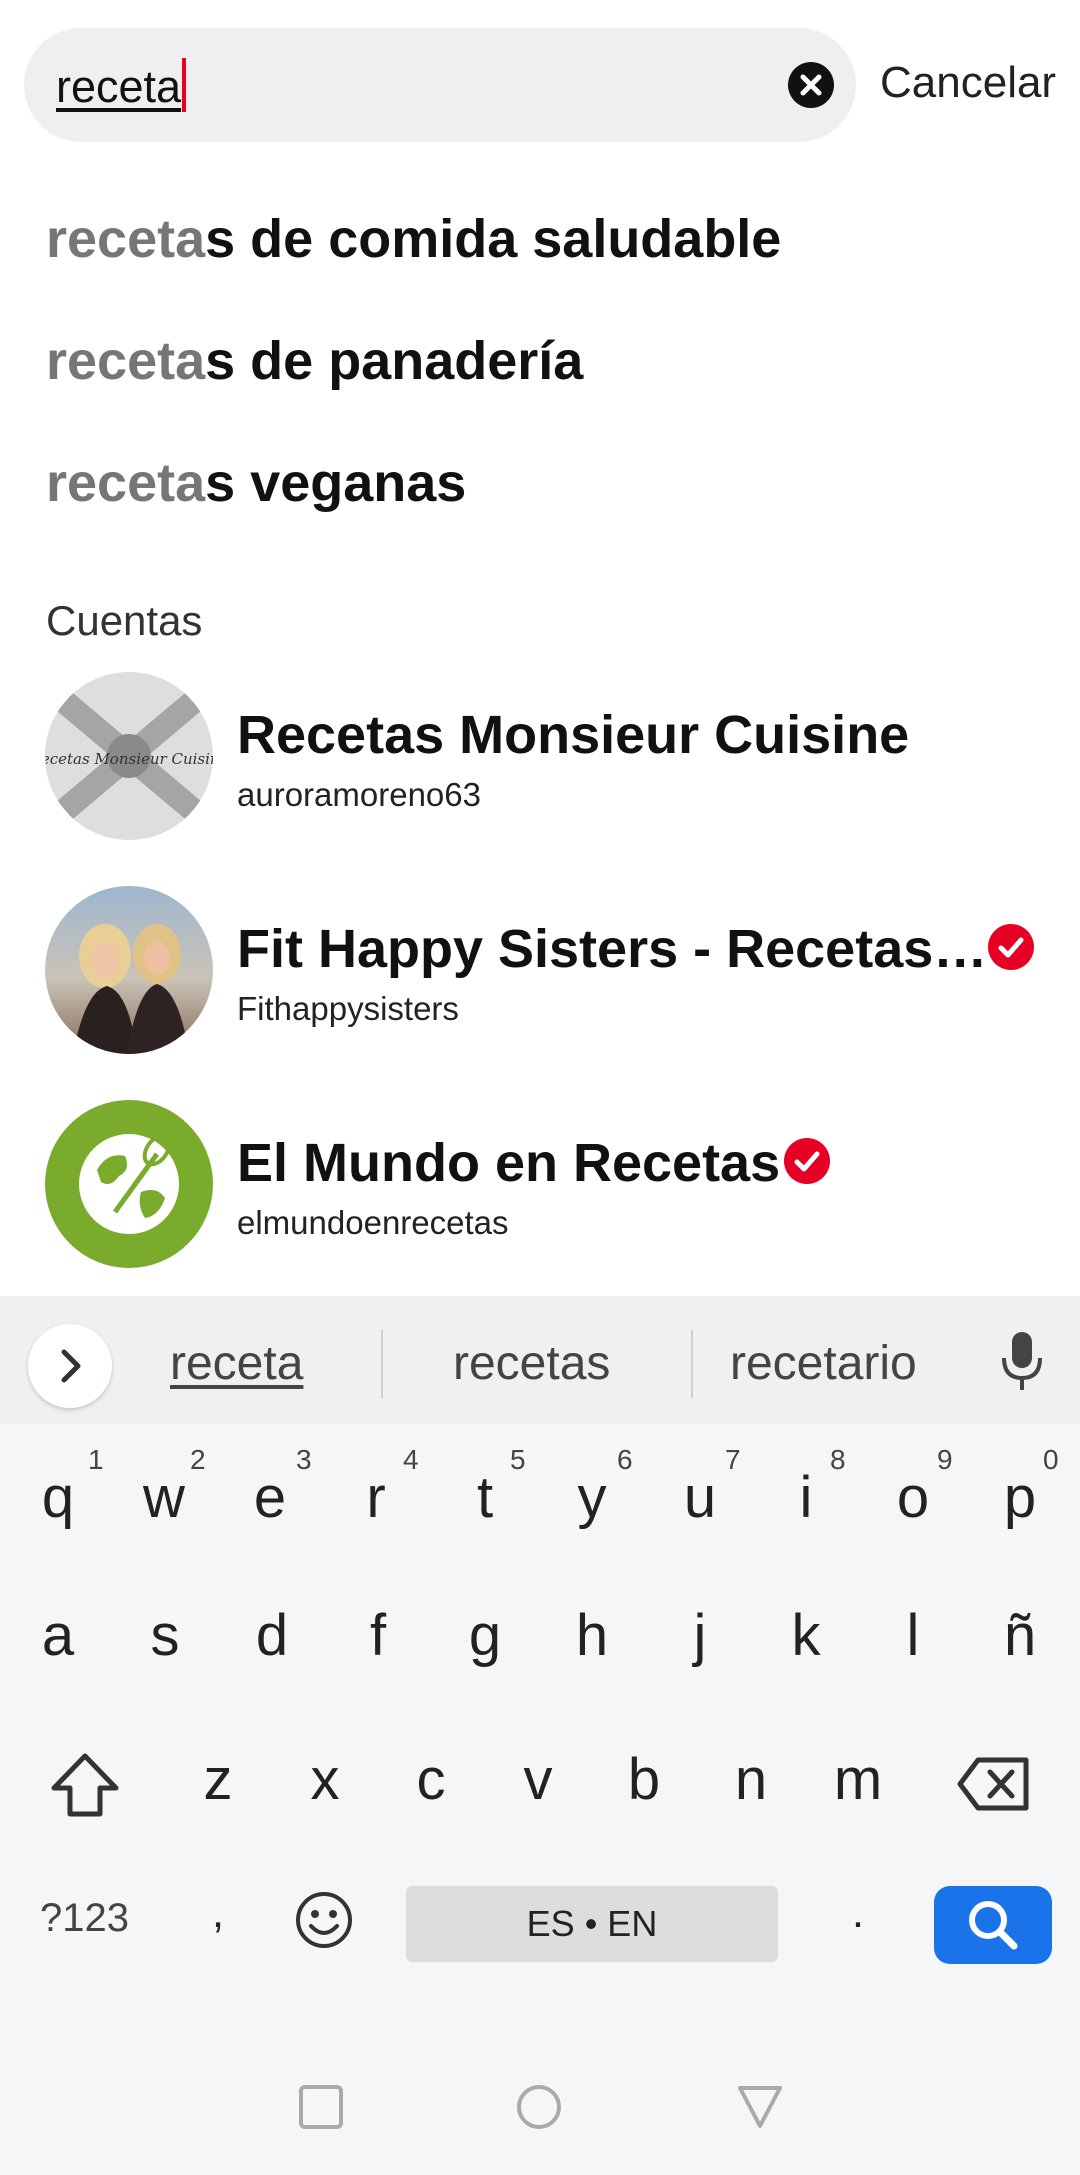 This screenshot has height=2175, width=1080. What do you see at coordinates (838, 1459) in the screenshot?
I see `key-hint: 8` at bounding box center [838, 1459].